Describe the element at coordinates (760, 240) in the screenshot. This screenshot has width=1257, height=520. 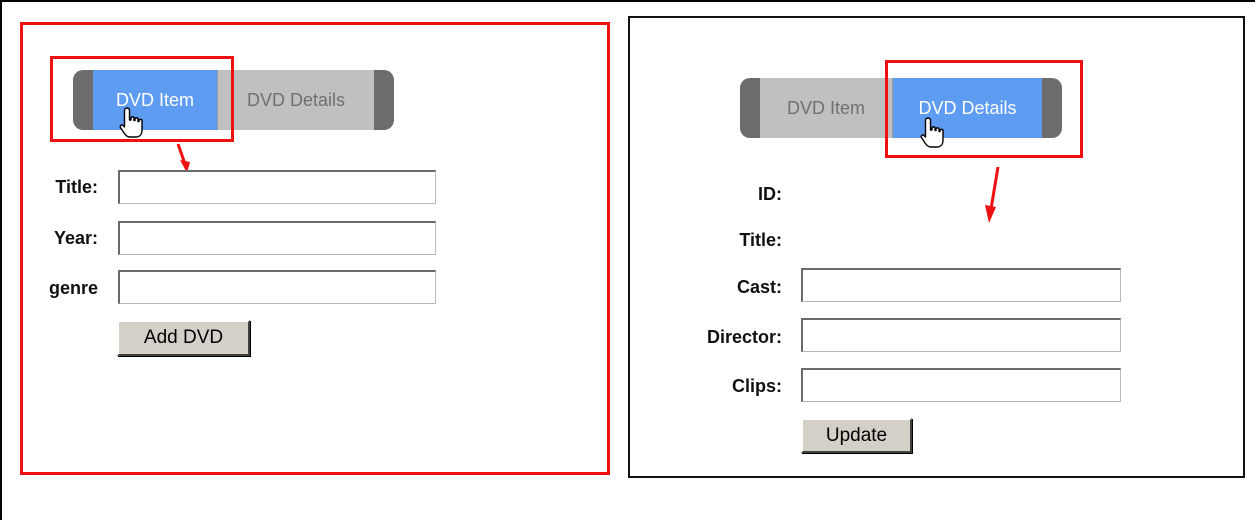
I see `title-static-label: Title:` at that location.